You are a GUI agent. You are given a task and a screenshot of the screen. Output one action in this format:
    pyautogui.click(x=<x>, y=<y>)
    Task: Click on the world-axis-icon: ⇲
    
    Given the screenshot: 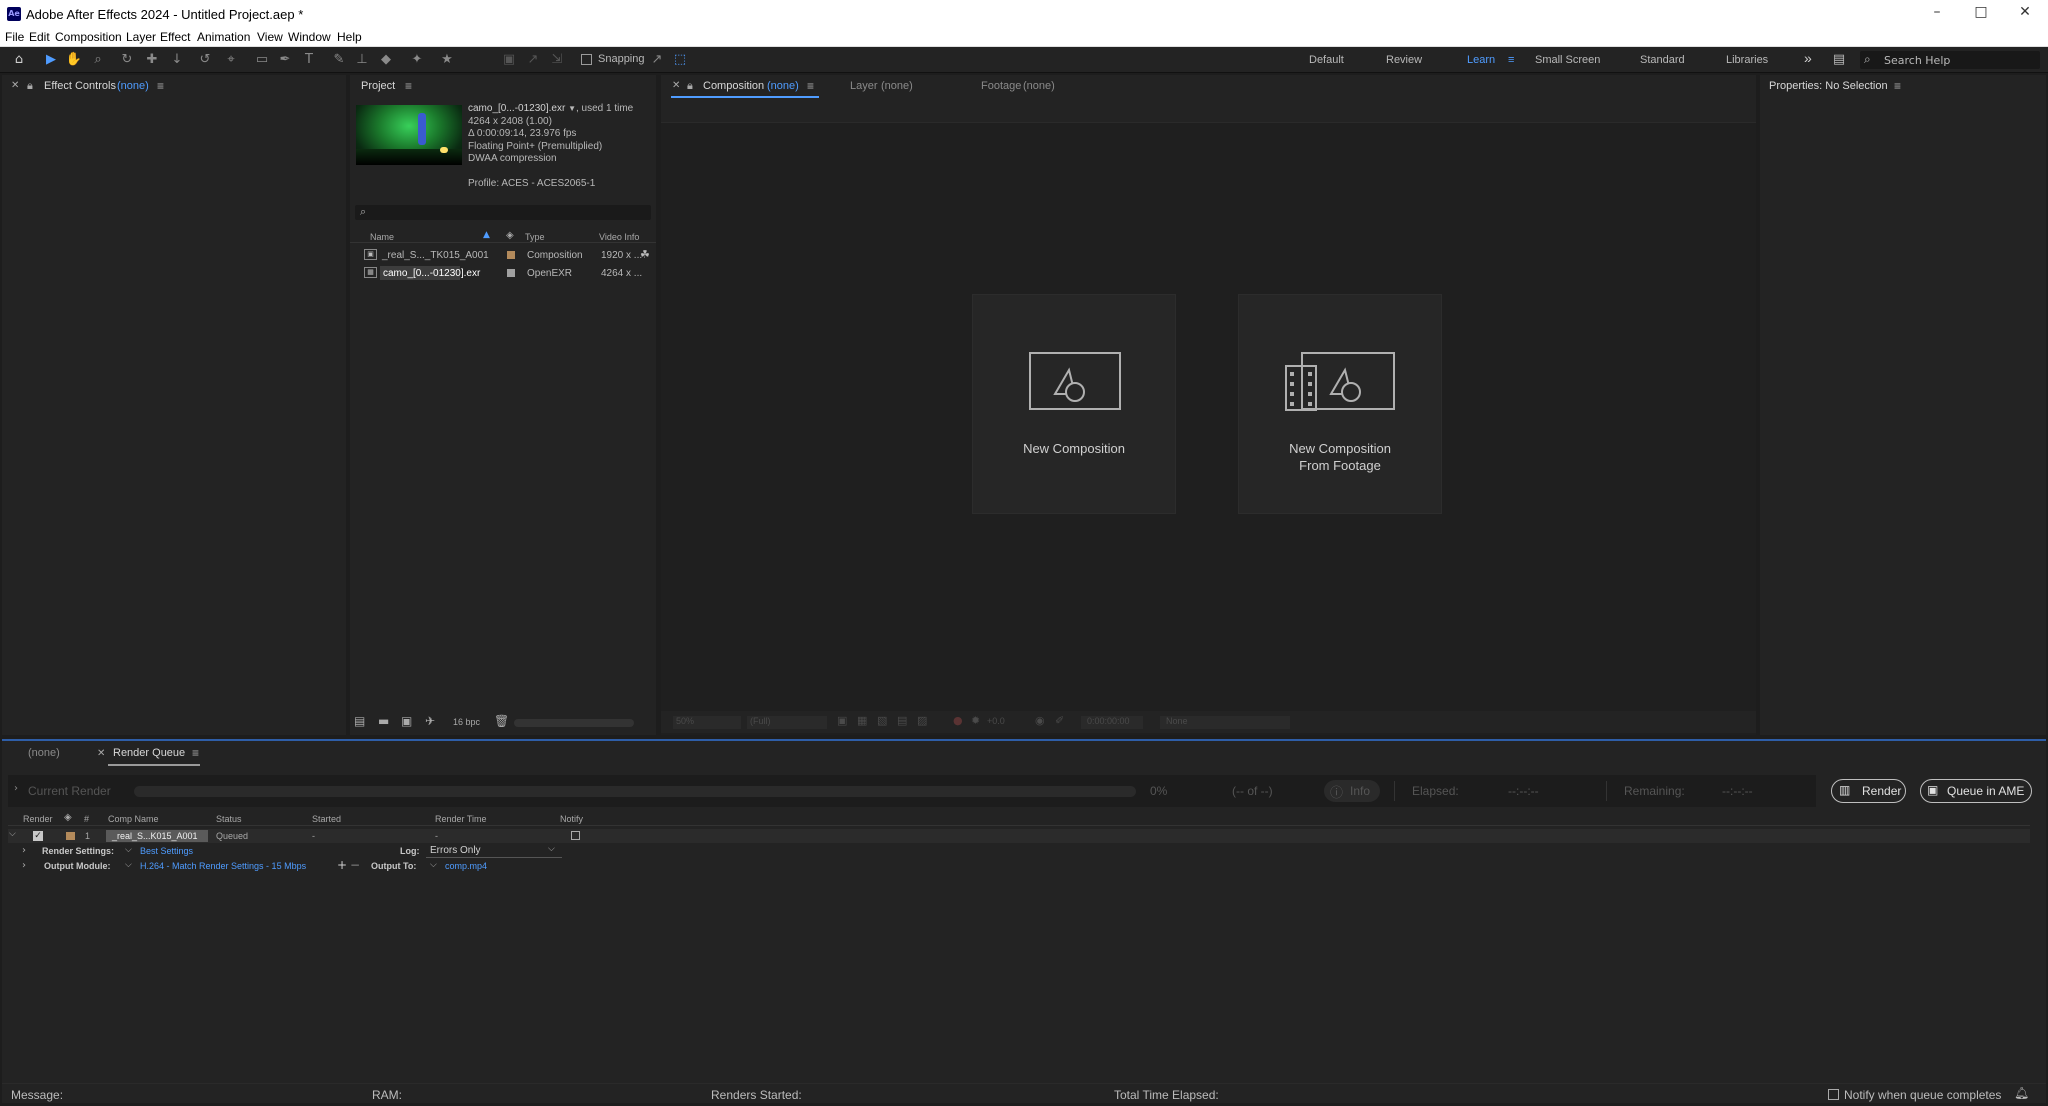 What is the action you would take?
    pyautogui.click(x=557, y=60)
    